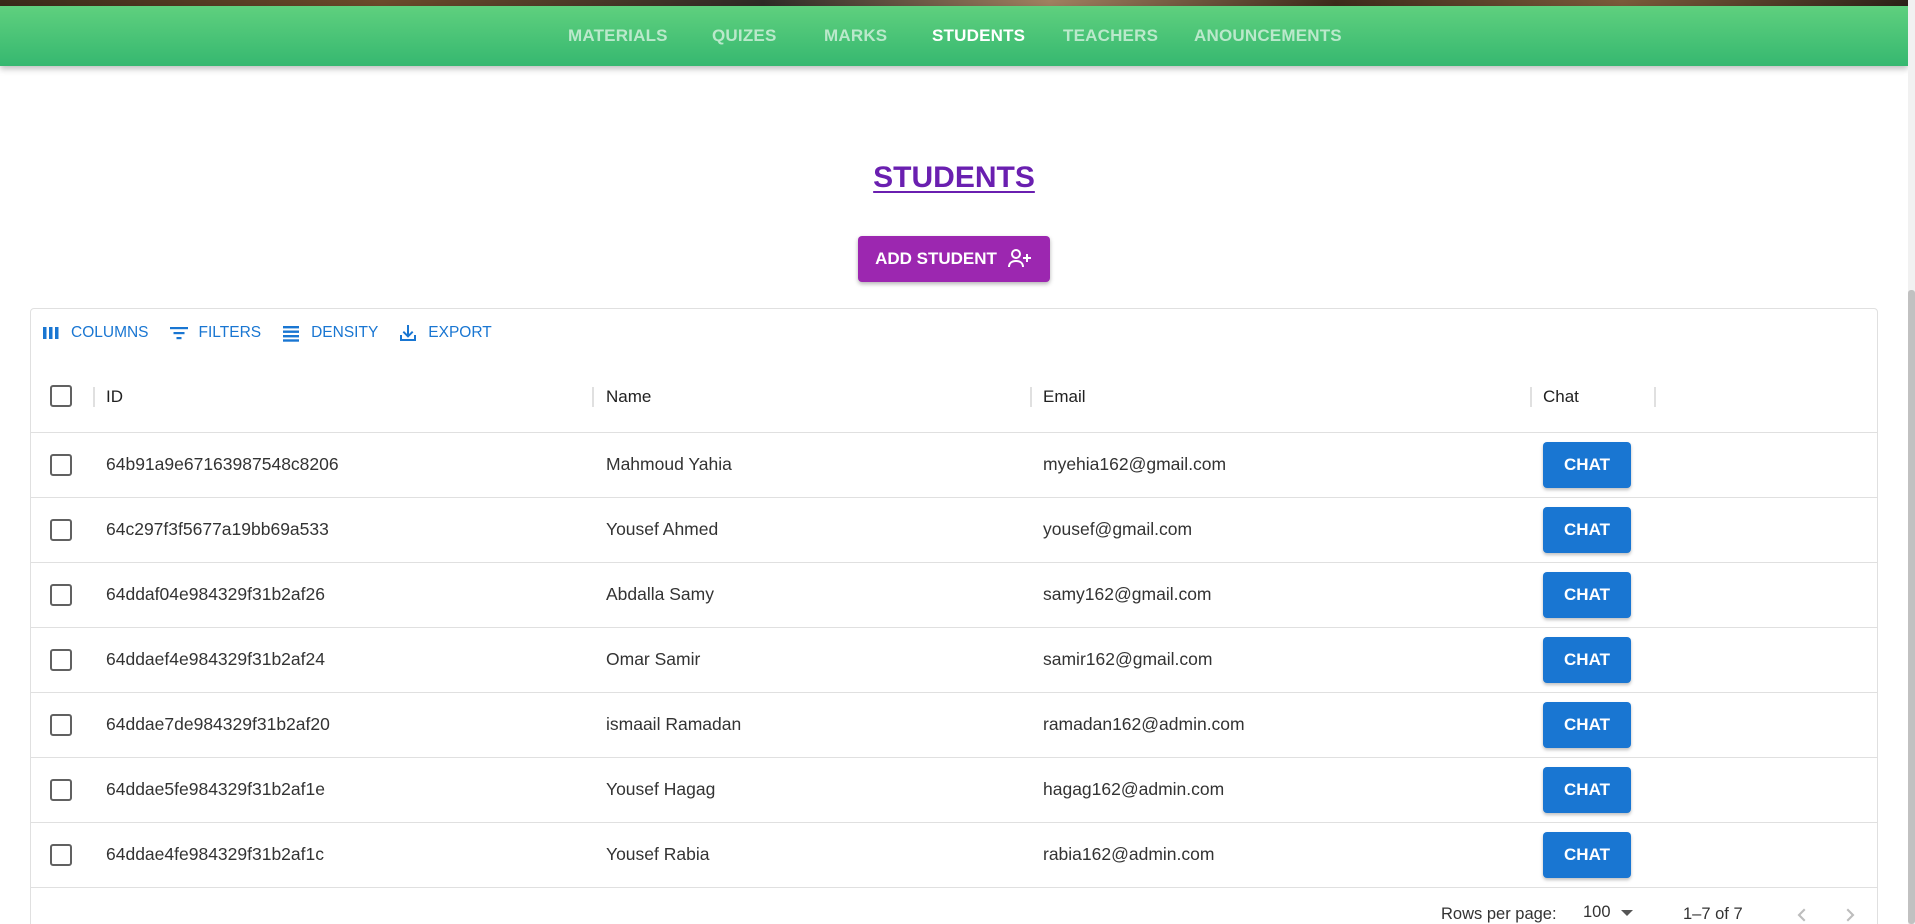 The image size is (1915, 924). Describe the element at coordinates (662, 529) in the screenshot. I see `cell-name: Yousef Ahmed` at that location.